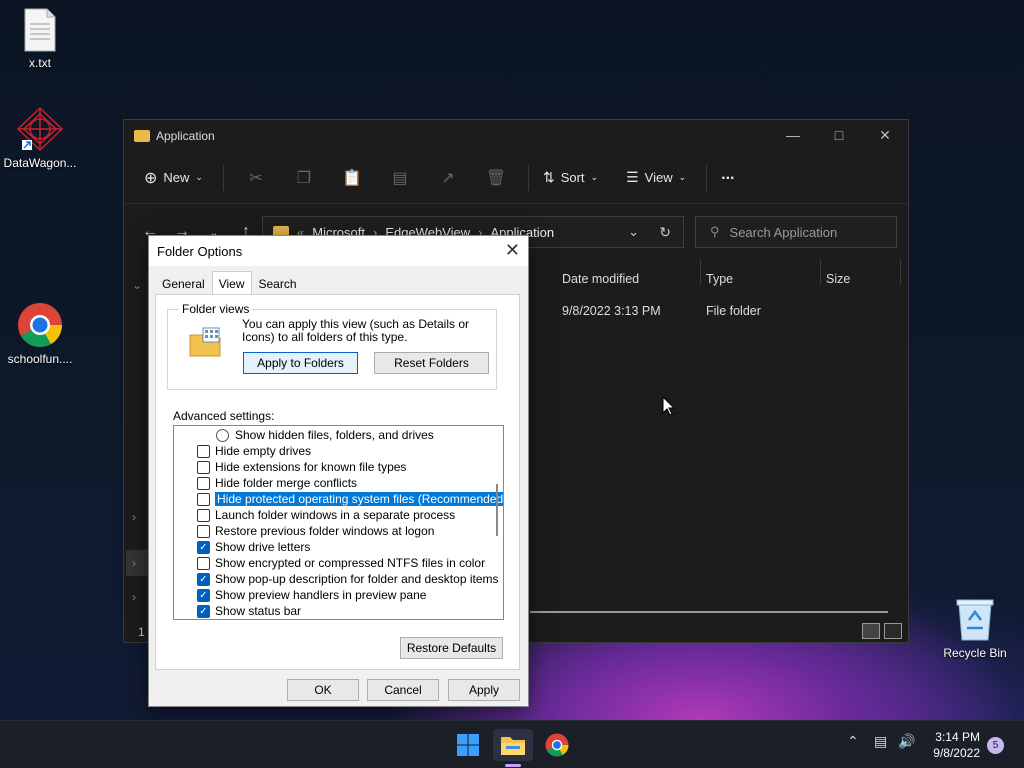 This screenshot has height=768, width=1024. I want to click on clock-date: 9/8/2022, so click(956, 753).